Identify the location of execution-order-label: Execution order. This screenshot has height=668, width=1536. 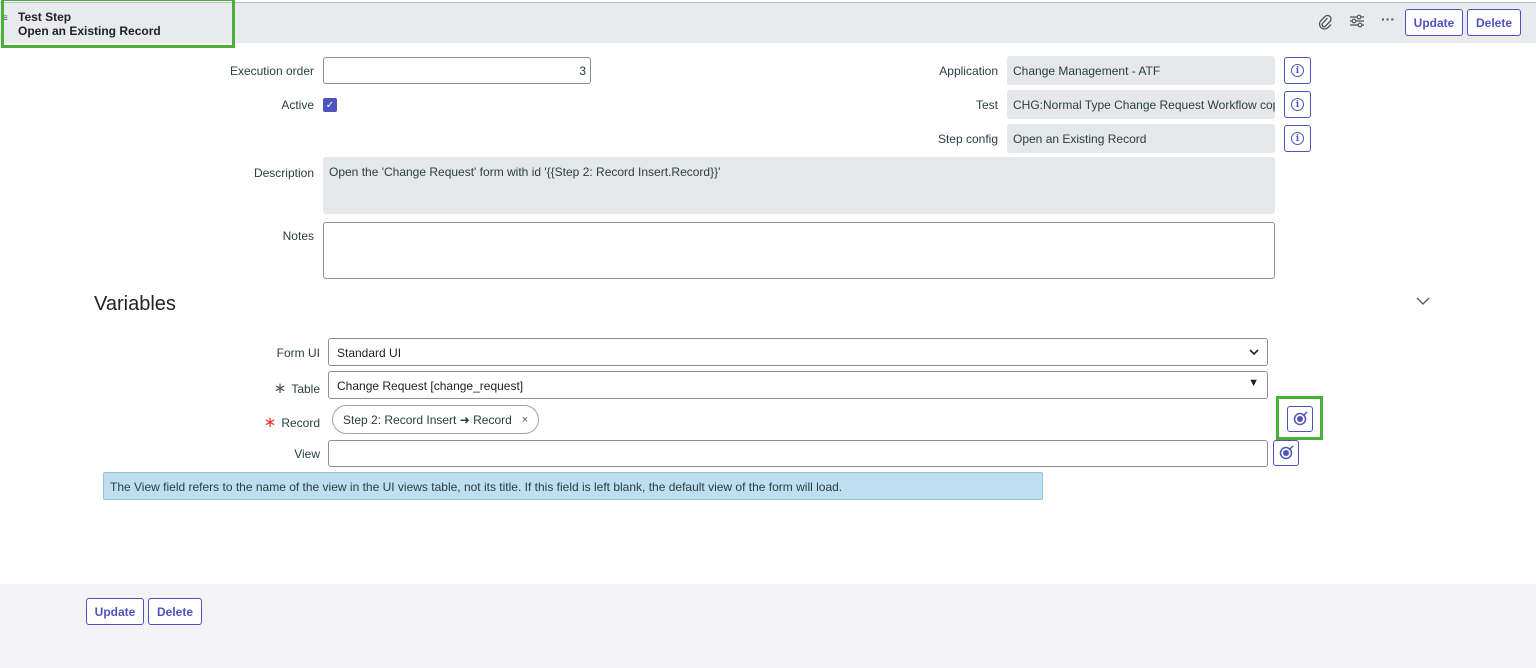
(271, 71).